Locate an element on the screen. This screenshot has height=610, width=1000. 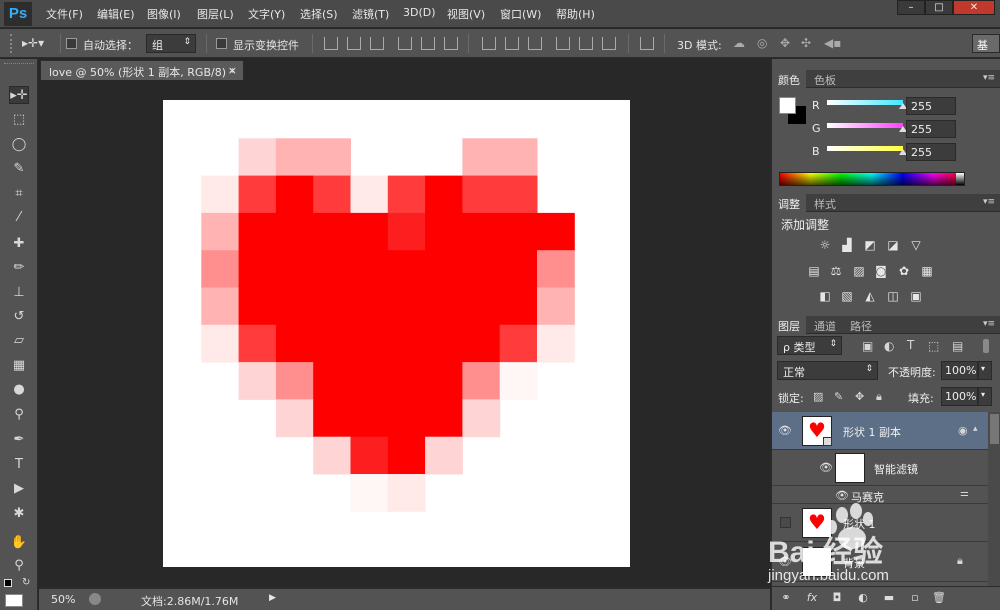
menu-help: 帮助(H) is located at coordinates (575, 14).